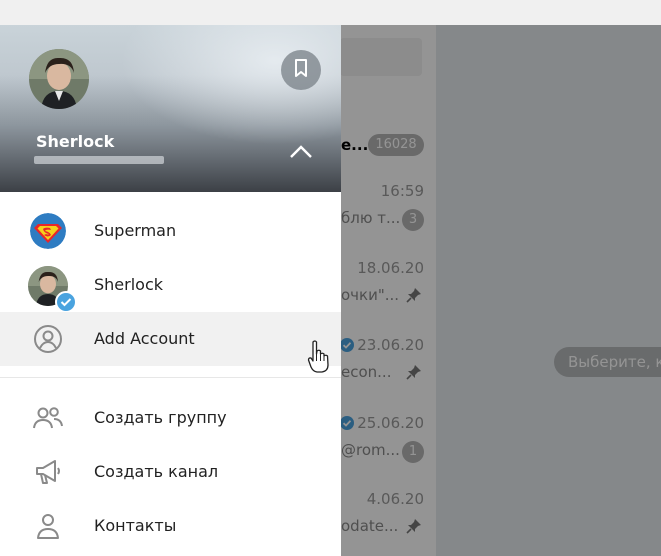 Image resolution: width=661 pixels, height=556 pixels. I want to click on divider, so click(170, 377).